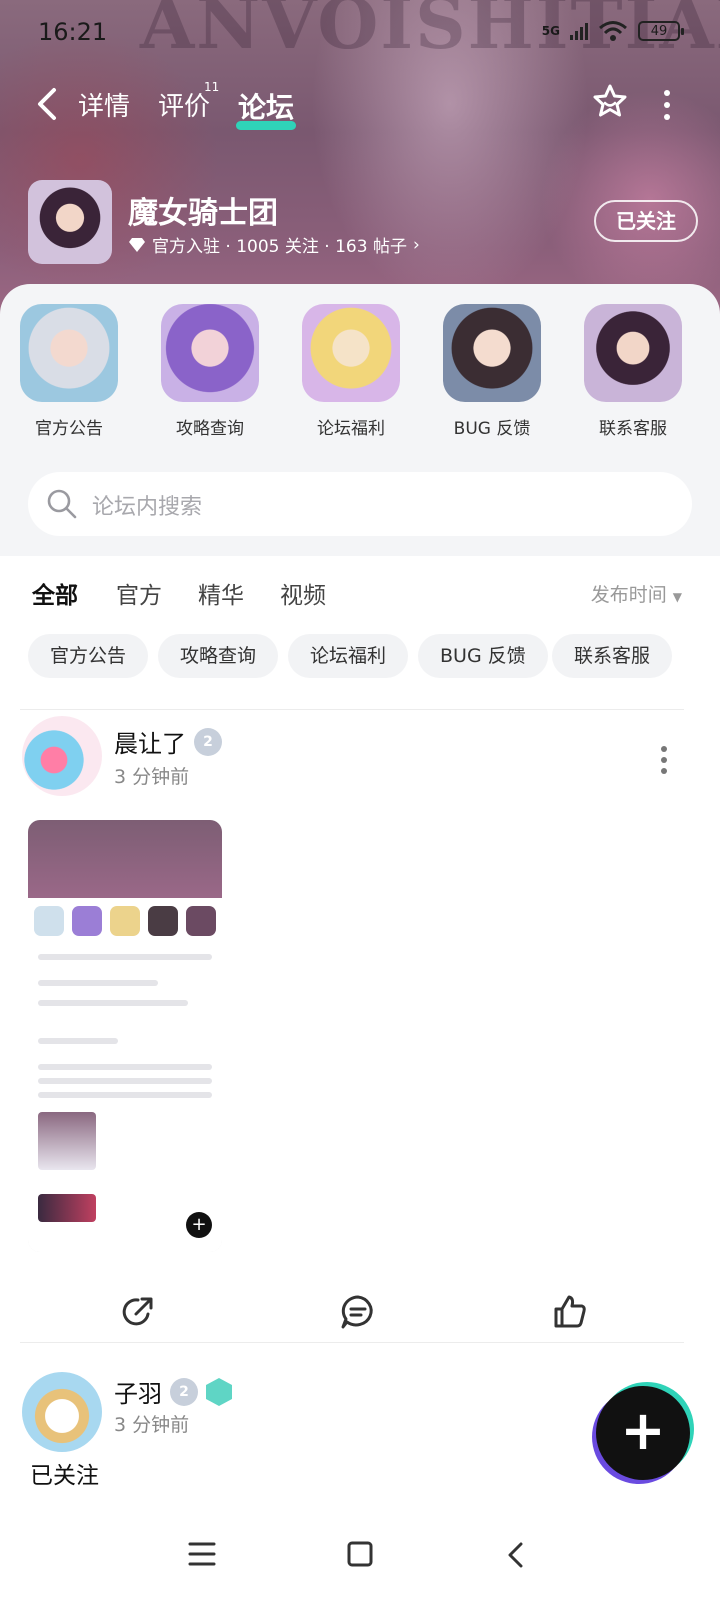 This screenshot has width=720, height=1601. I want to click on post-image: +, so click(125, 1036).